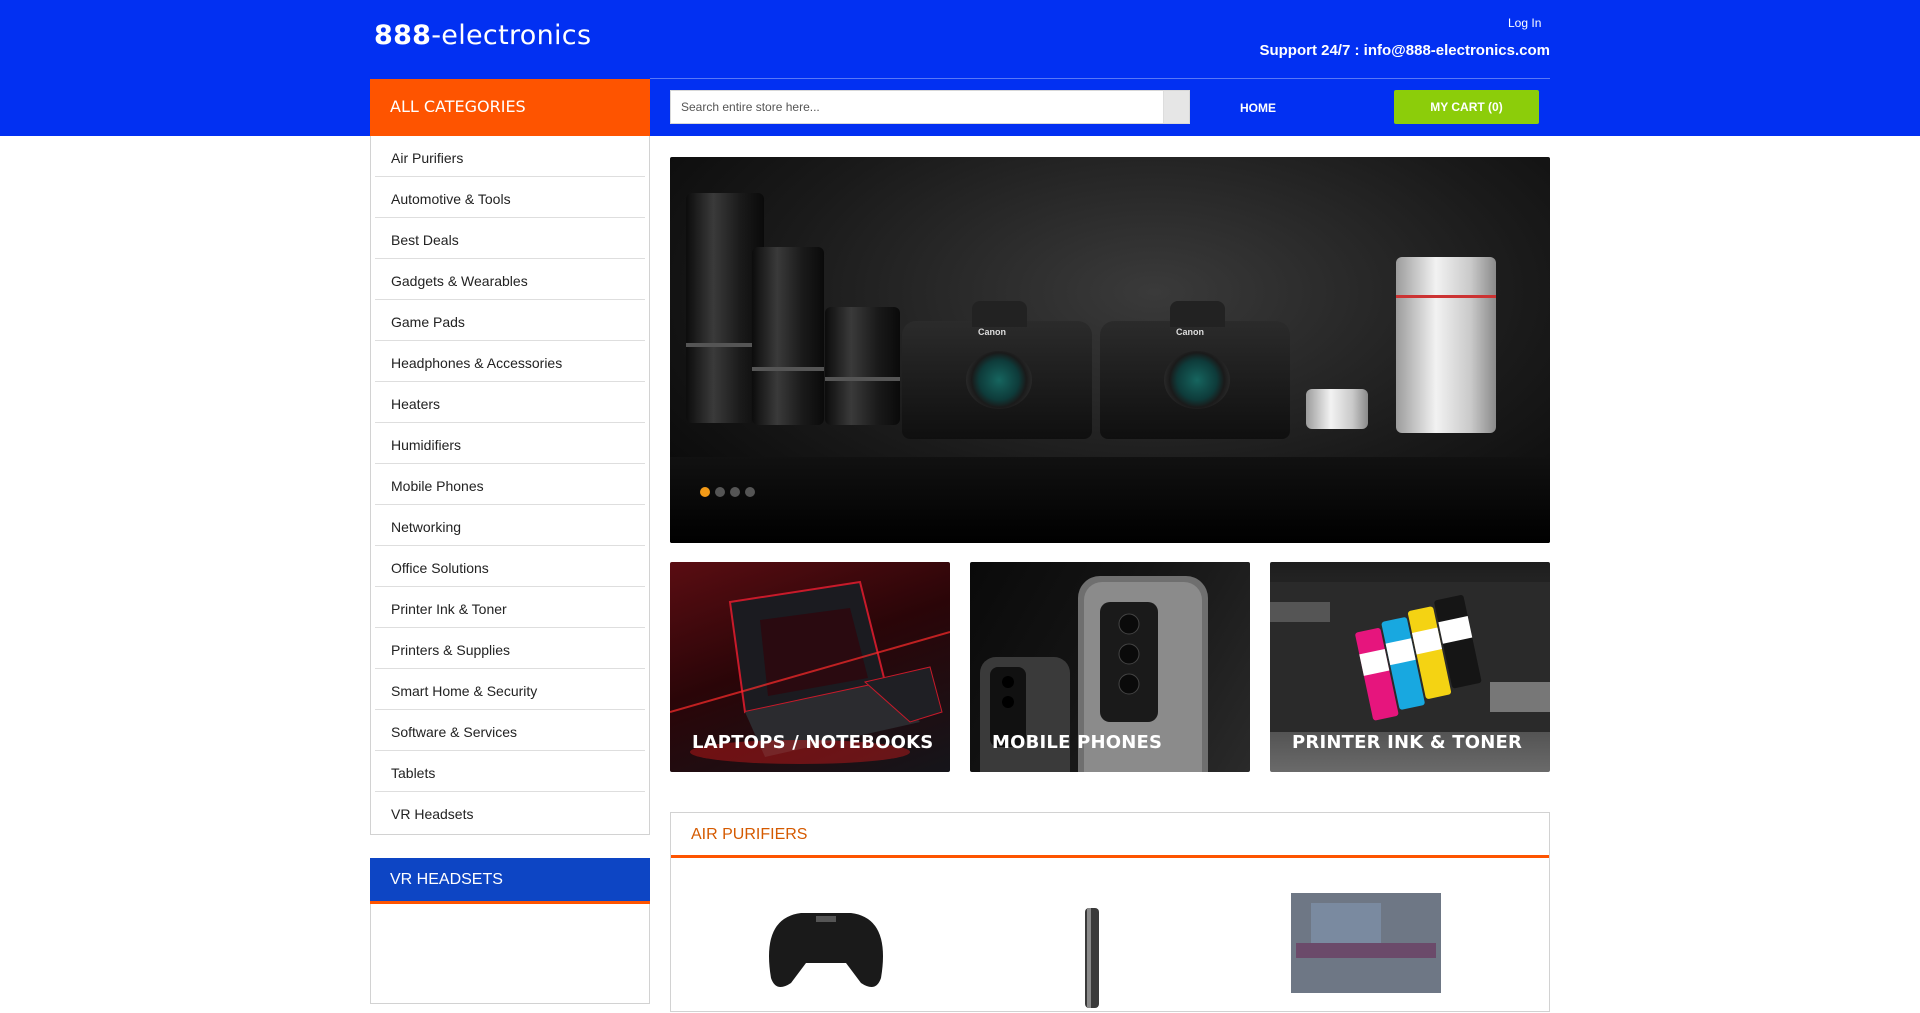 This screenshot has height=1013, width=1920. I want to click on category-air-purifiers: Air Purifiers, so click(510, 156).